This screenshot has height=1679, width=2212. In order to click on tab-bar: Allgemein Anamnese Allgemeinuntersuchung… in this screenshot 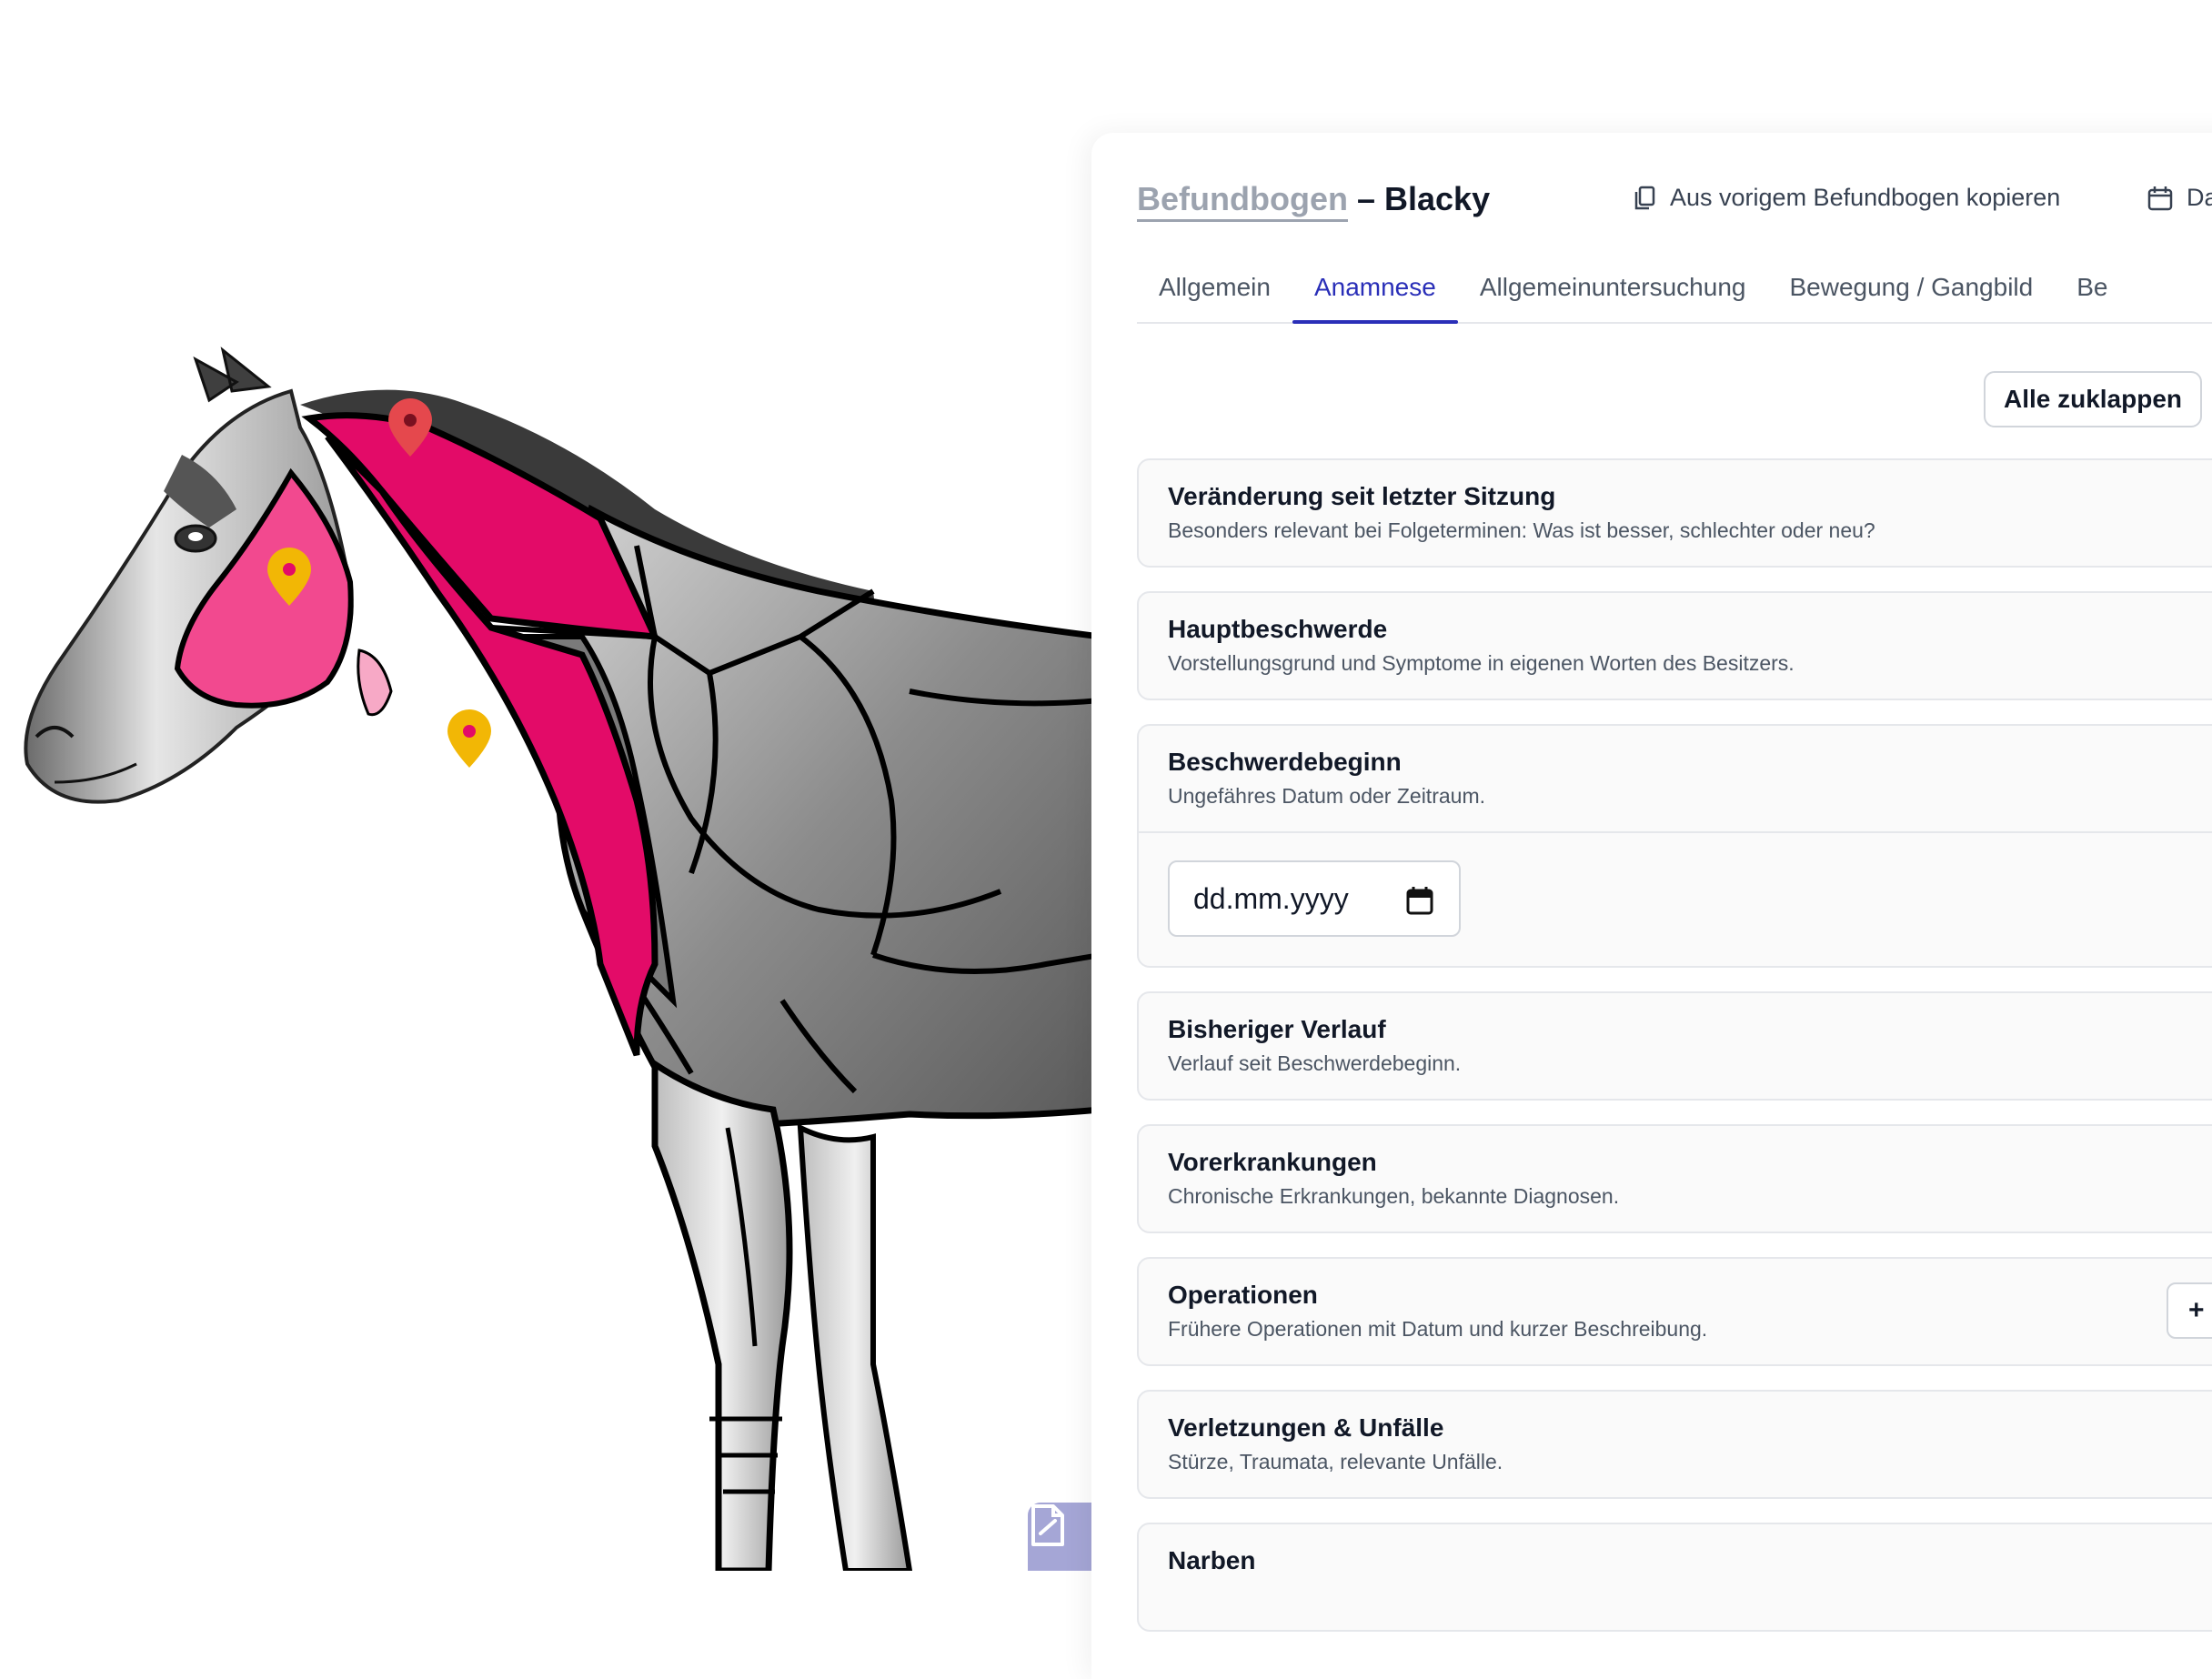, I will do `click(1674, 292)`.